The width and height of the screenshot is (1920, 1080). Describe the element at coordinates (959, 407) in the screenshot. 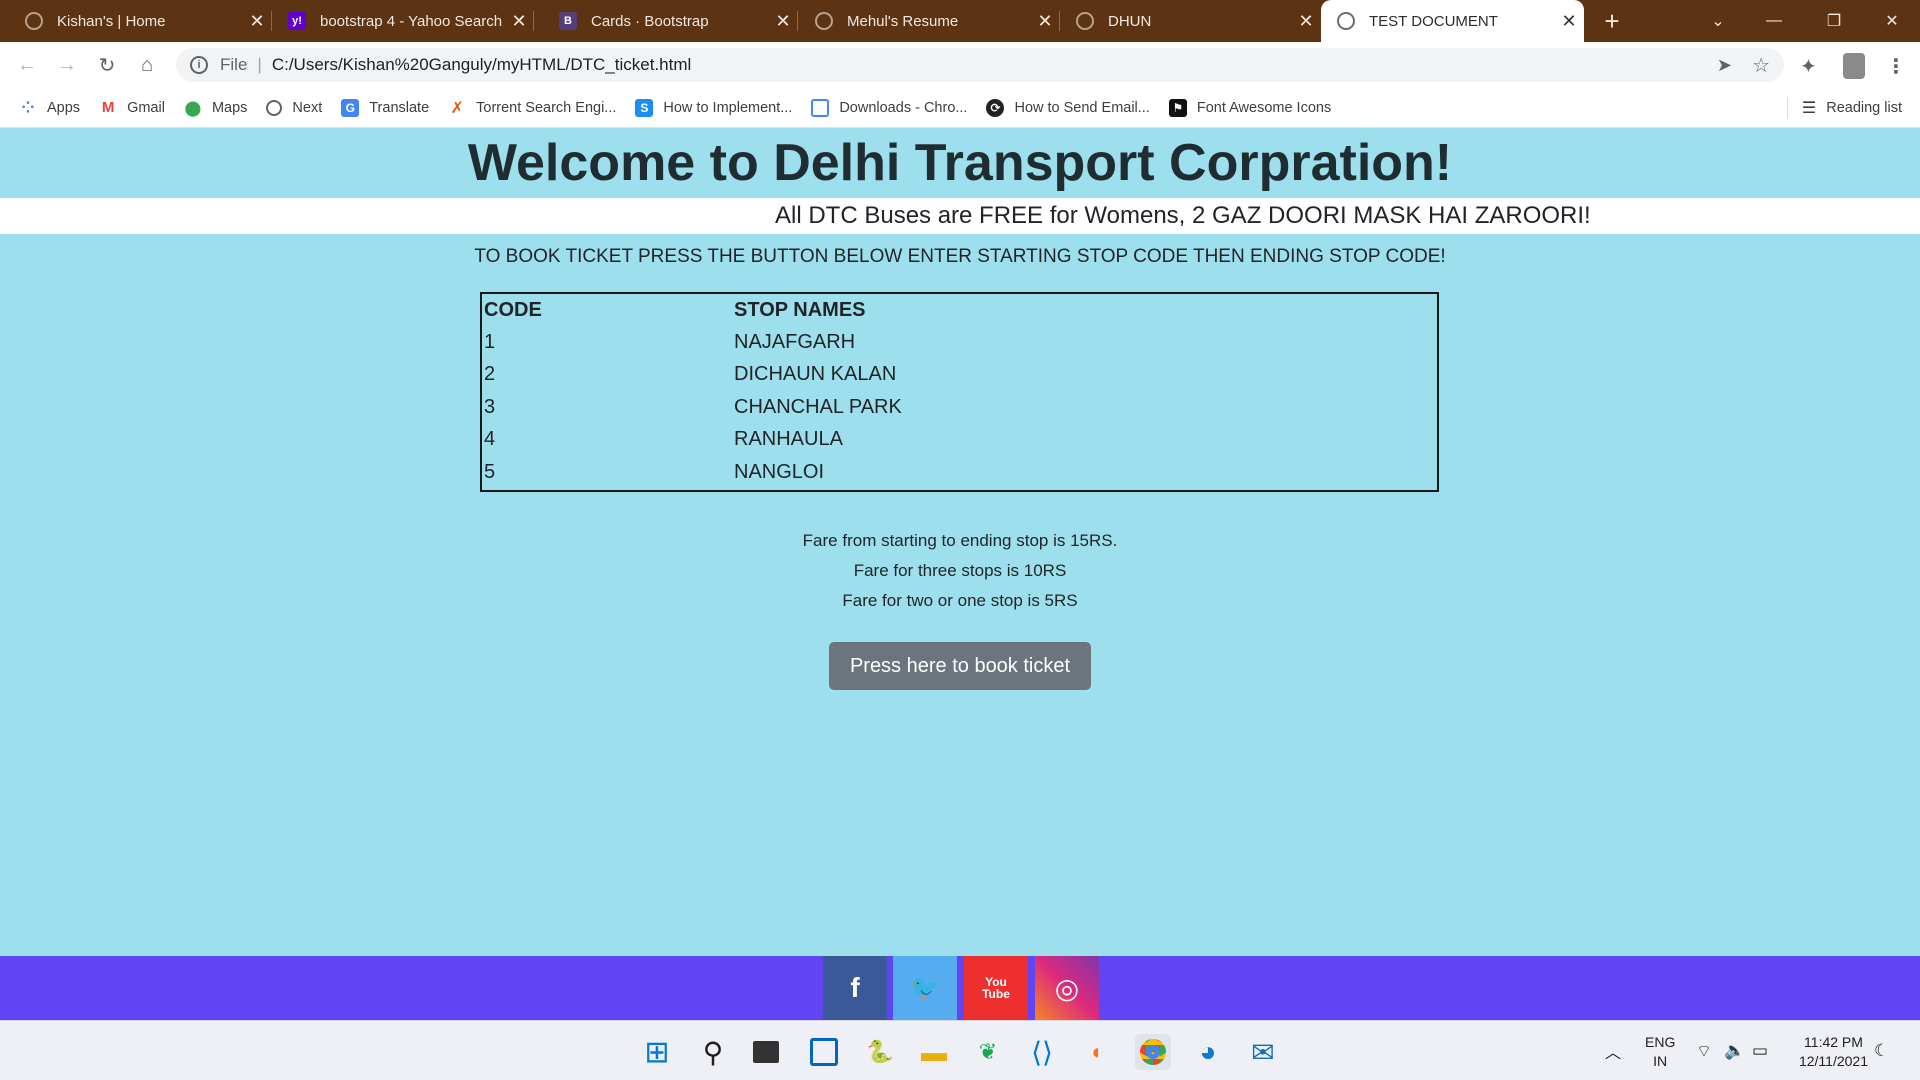

I see `table-row: 3 CHANCHAL PARK` at that location.